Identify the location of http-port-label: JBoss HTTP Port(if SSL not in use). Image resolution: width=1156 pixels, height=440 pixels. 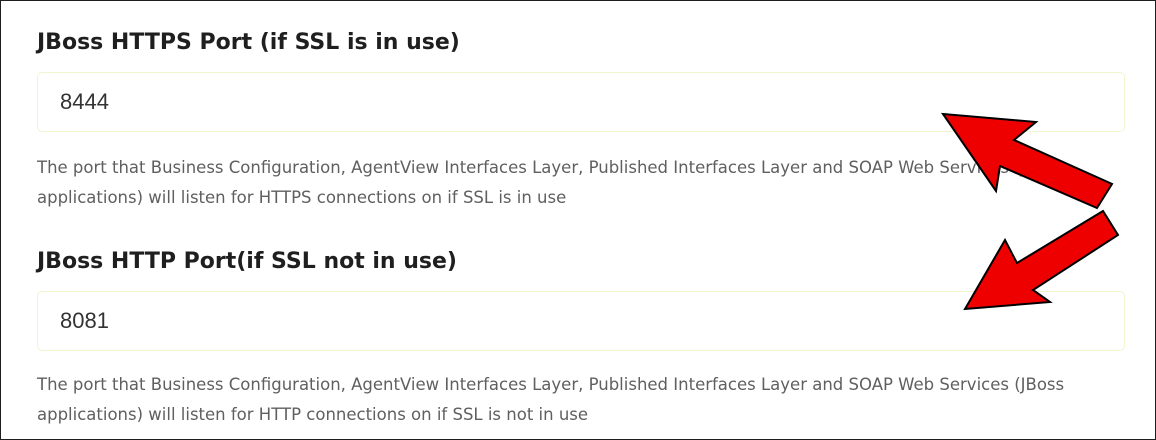
(247, 261).